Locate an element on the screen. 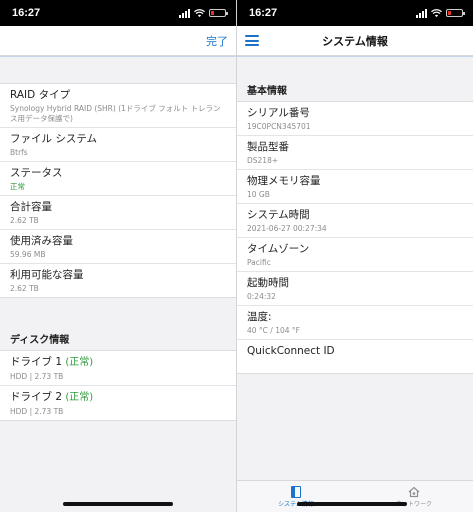 This screenshot has height=512, width=473. tab-bar: システム情報 ネットワーク is located at coordinates (355, 496).